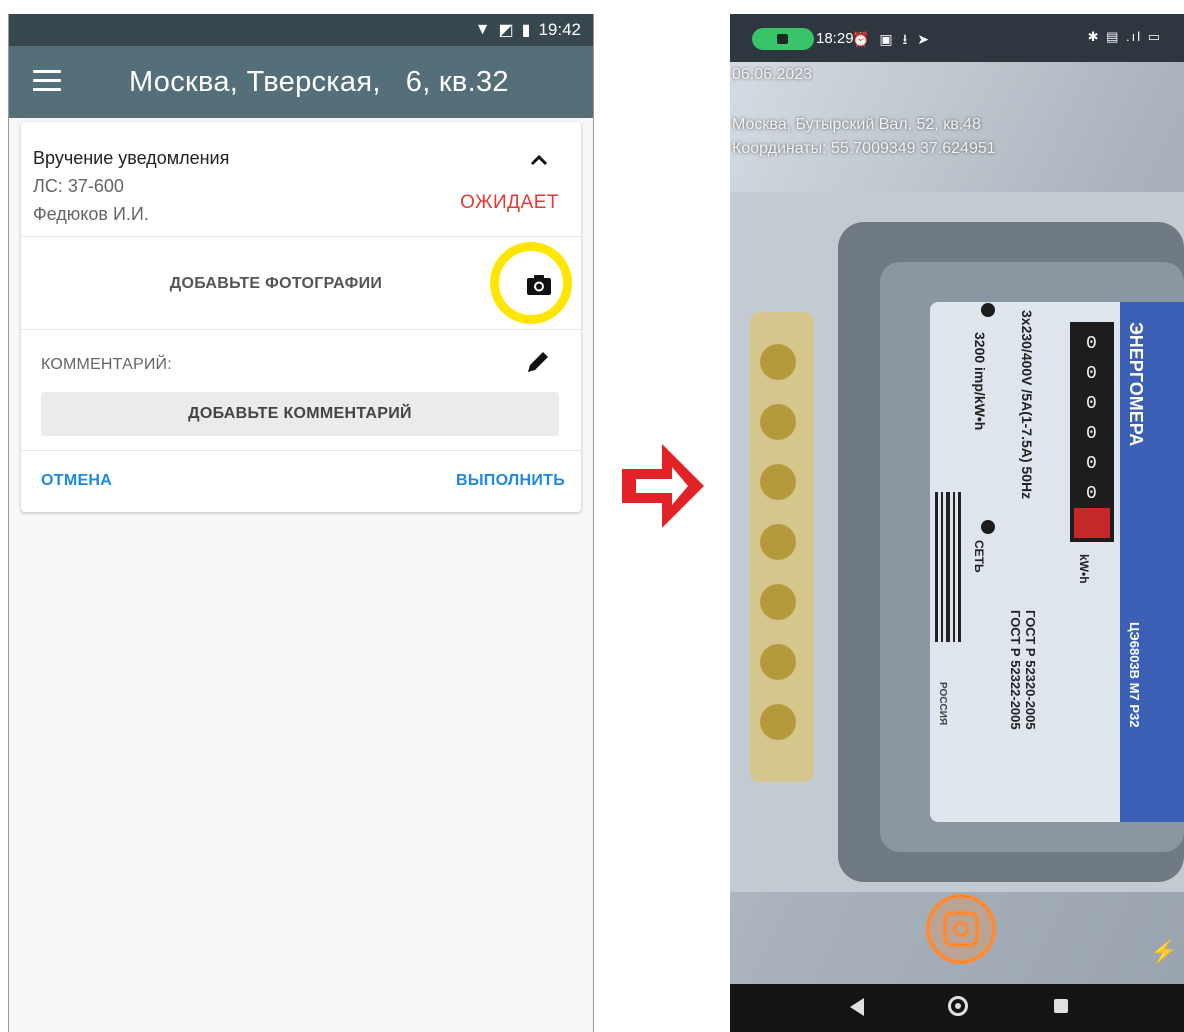  What do you see at coordinates (131, 158) in the screenshot?
I see `task-title: Вручение уведомления` at bounding box center [131, 158].